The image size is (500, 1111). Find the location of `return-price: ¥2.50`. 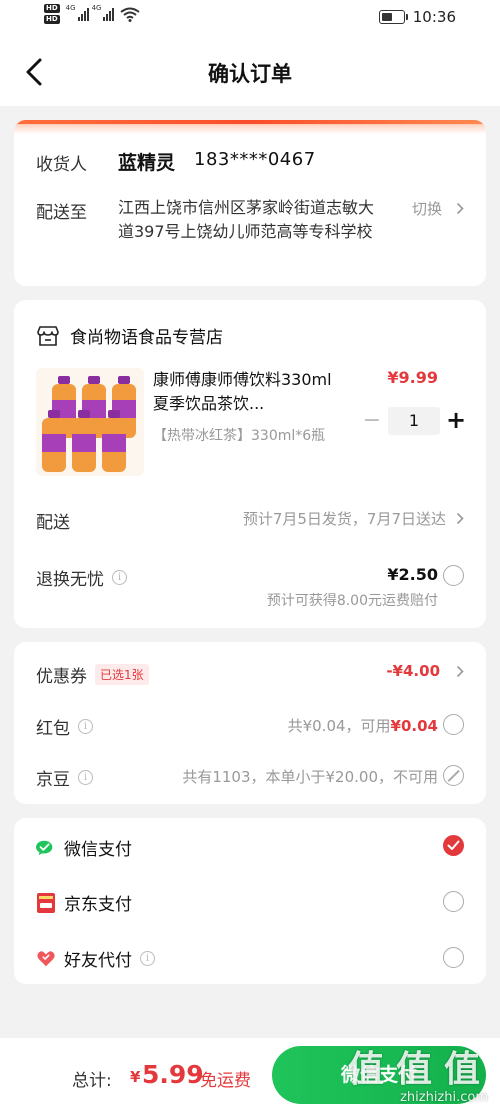

return-price: ¥2.50 is located at coordinates (412, 574).